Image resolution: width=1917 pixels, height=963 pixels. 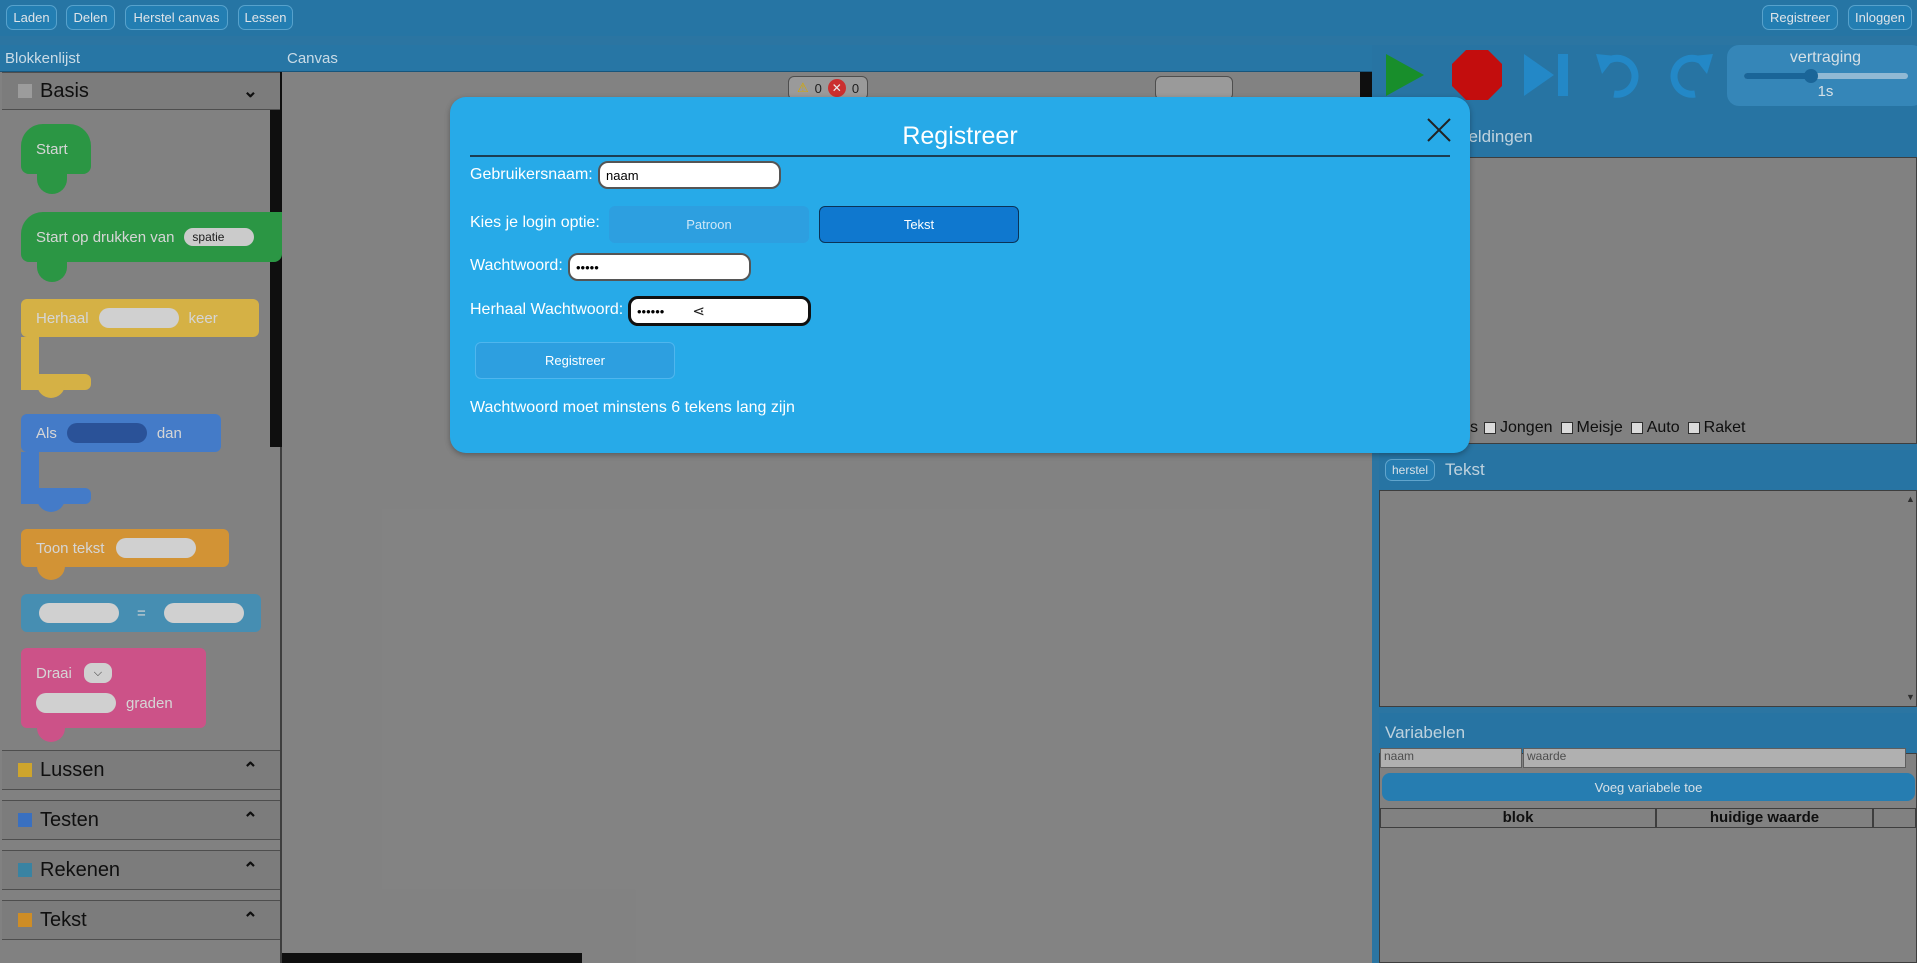 I want to click on text-cursor-icon: ⋖, so click(x=698, y=311).